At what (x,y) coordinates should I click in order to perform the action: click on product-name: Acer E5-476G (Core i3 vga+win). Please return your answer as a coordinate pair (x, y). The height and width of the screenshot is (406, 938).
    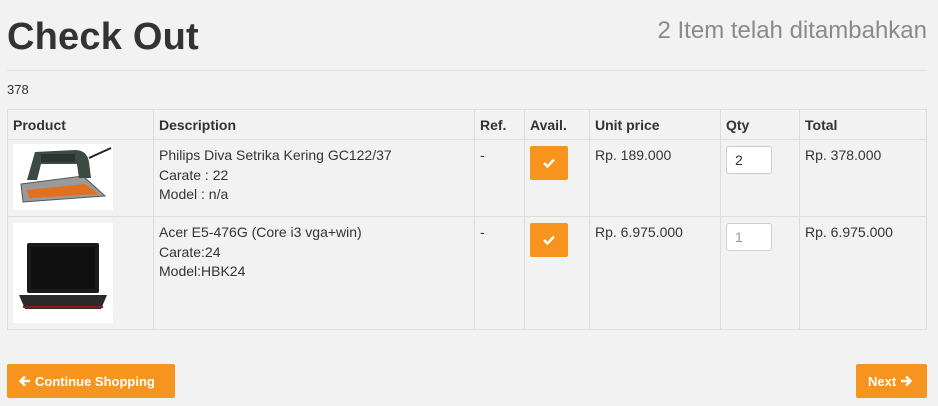
    Looking at the image, I should click on (260, 232).